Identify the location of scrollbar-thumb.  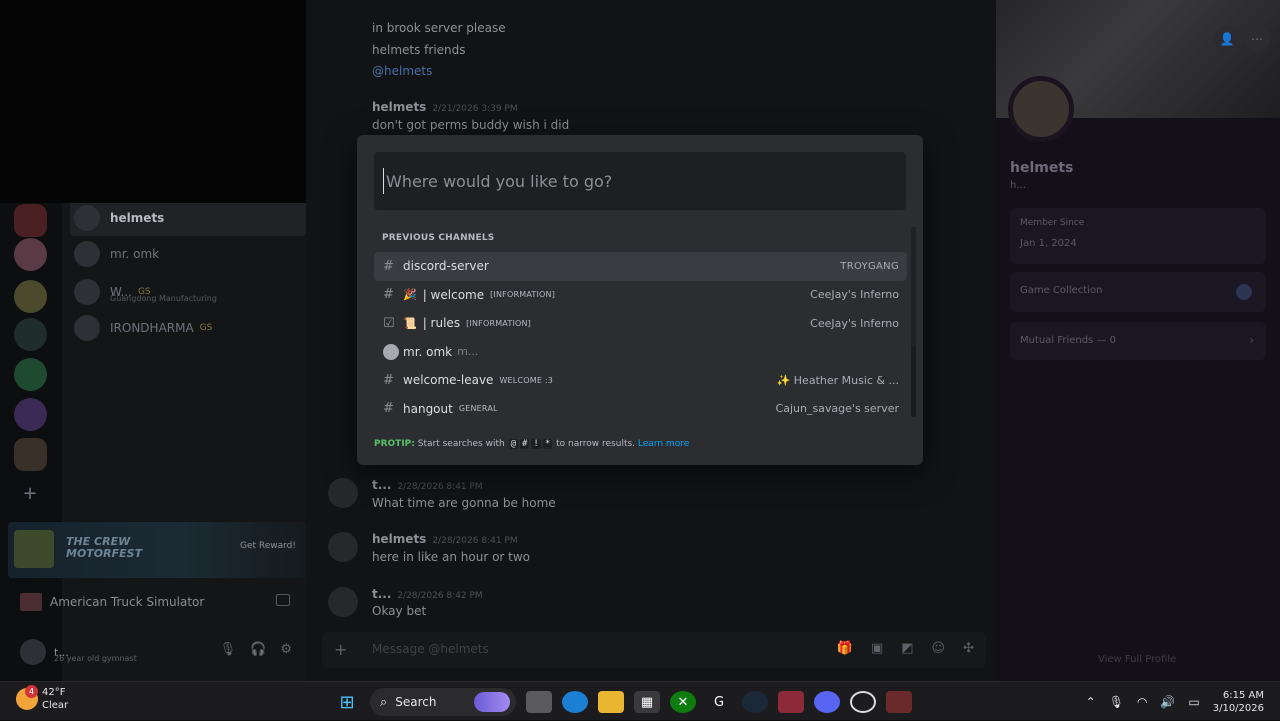
(913, 287).